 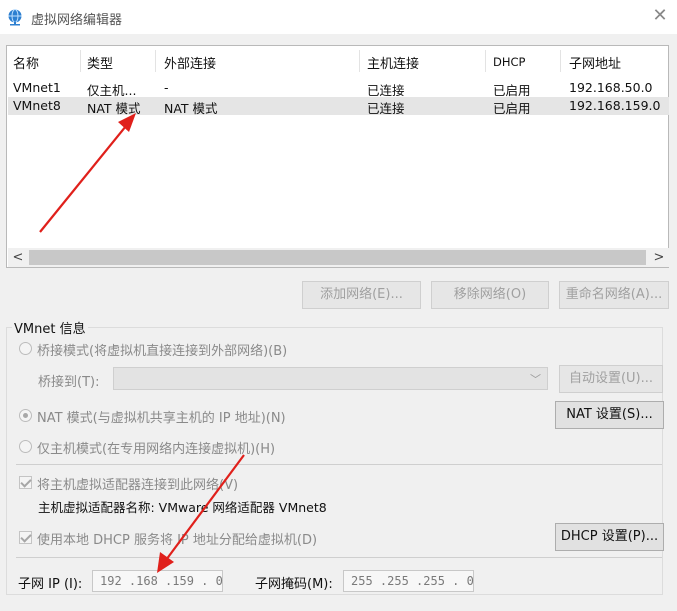 What do you see at coordinates (191, 108) in the screenshot?
I see `row-external: NAT 模式` at bounding box center [191, 108].